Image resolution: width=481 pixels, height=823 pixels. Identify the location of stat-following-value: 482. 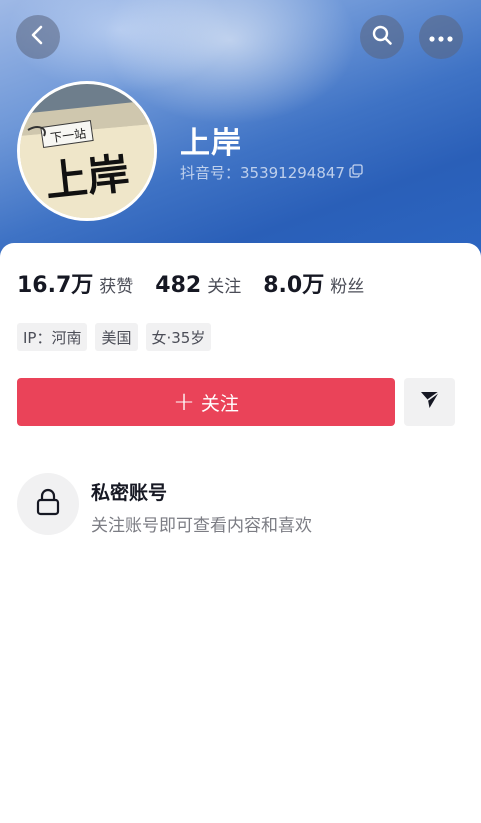
(178, 285).